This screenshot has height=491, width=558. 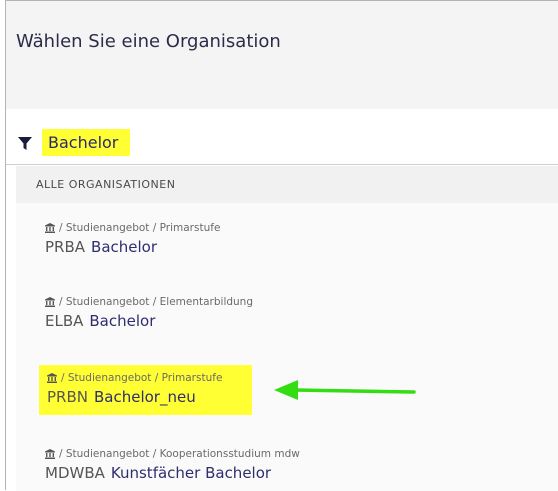 I want to click on section-title: ALLE ORGANISATIONEN, so click(x=106, y=184).